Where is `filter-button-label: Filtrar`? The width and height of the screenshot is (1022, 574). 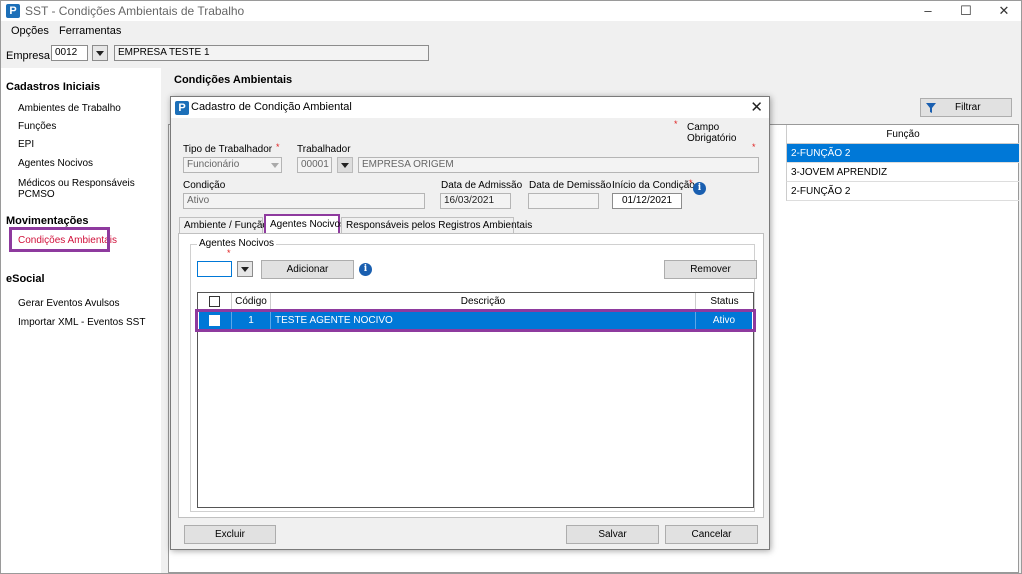 filter-button-label: Filtrar is located at coordinates (968, 107).